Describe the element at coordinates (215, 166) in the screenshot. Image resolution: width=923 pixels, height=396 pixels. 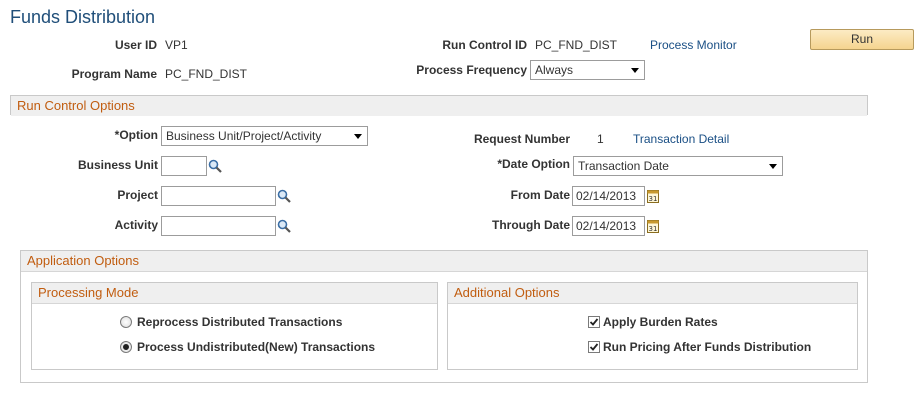
I see `business-unit-lookup-icon` at that location.